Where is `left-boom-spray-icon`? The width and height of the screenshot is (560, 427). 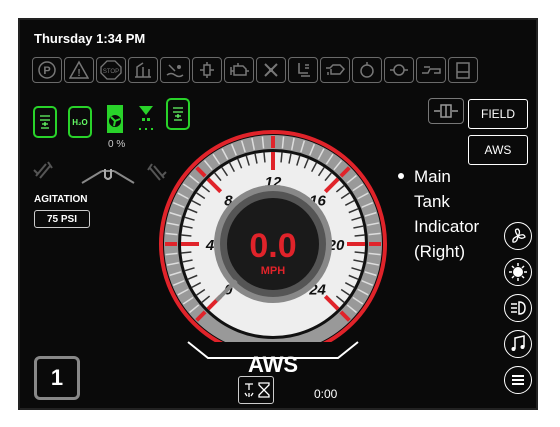
left-boom-spray-icon is located at coordinates (47, 172).